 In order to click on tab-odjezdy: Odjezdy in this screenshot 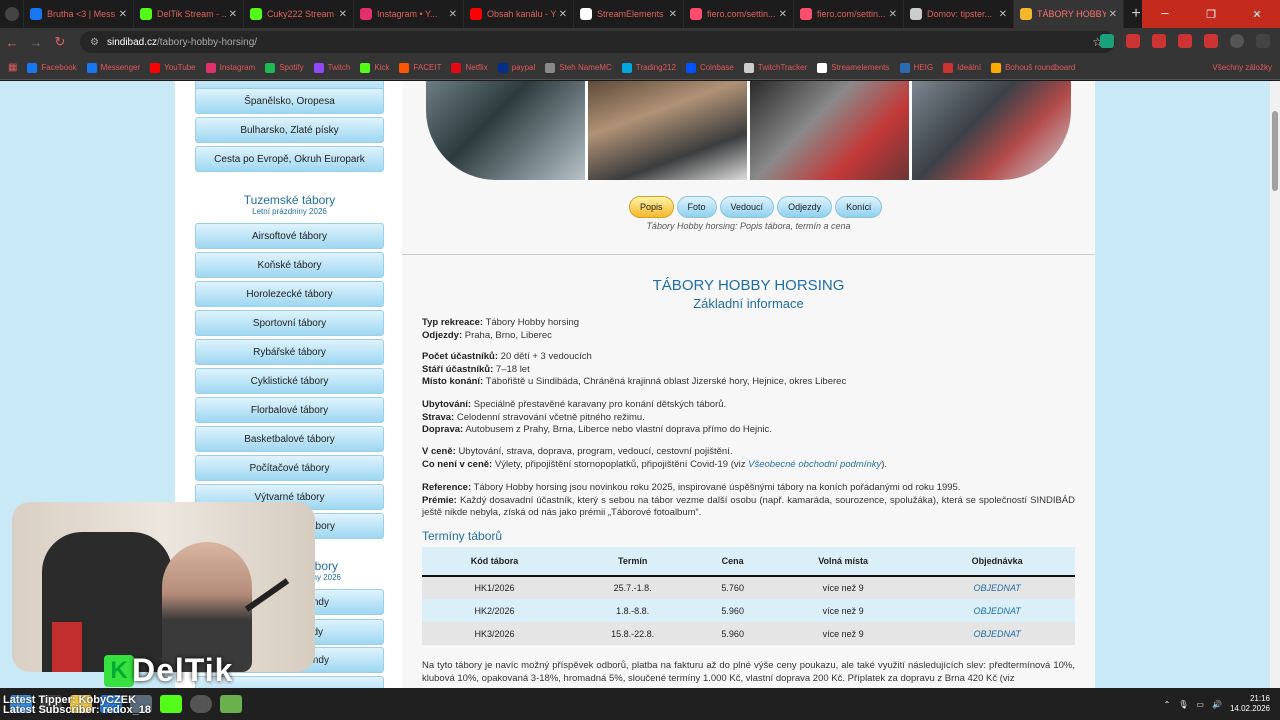, I will do `click(805, 207)`.